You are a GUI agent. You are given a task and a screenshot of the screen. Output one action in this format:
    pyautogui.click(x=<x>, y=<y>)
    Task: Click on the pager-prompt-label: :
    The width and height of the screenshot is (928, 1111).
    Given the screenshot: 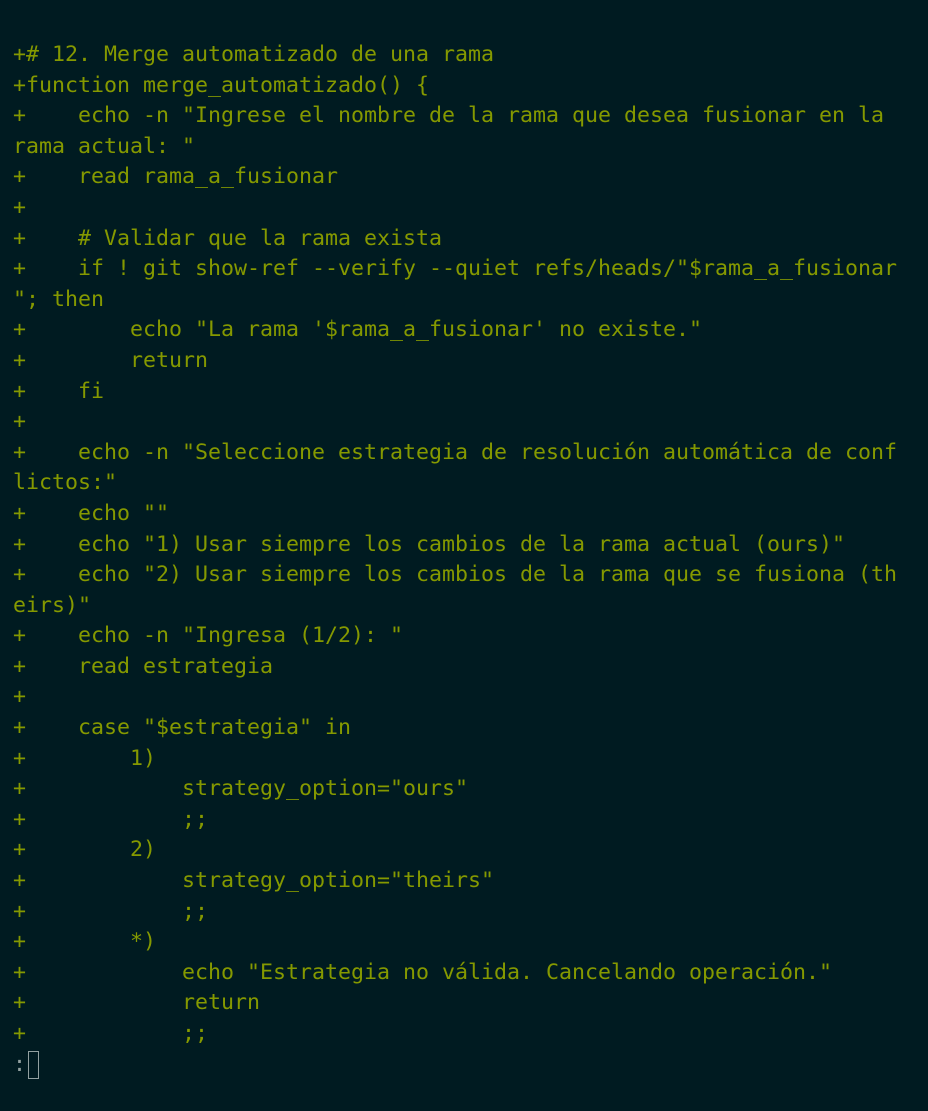 What is the action you would take?
    pyautogui.click(x=20, y=1064)
    